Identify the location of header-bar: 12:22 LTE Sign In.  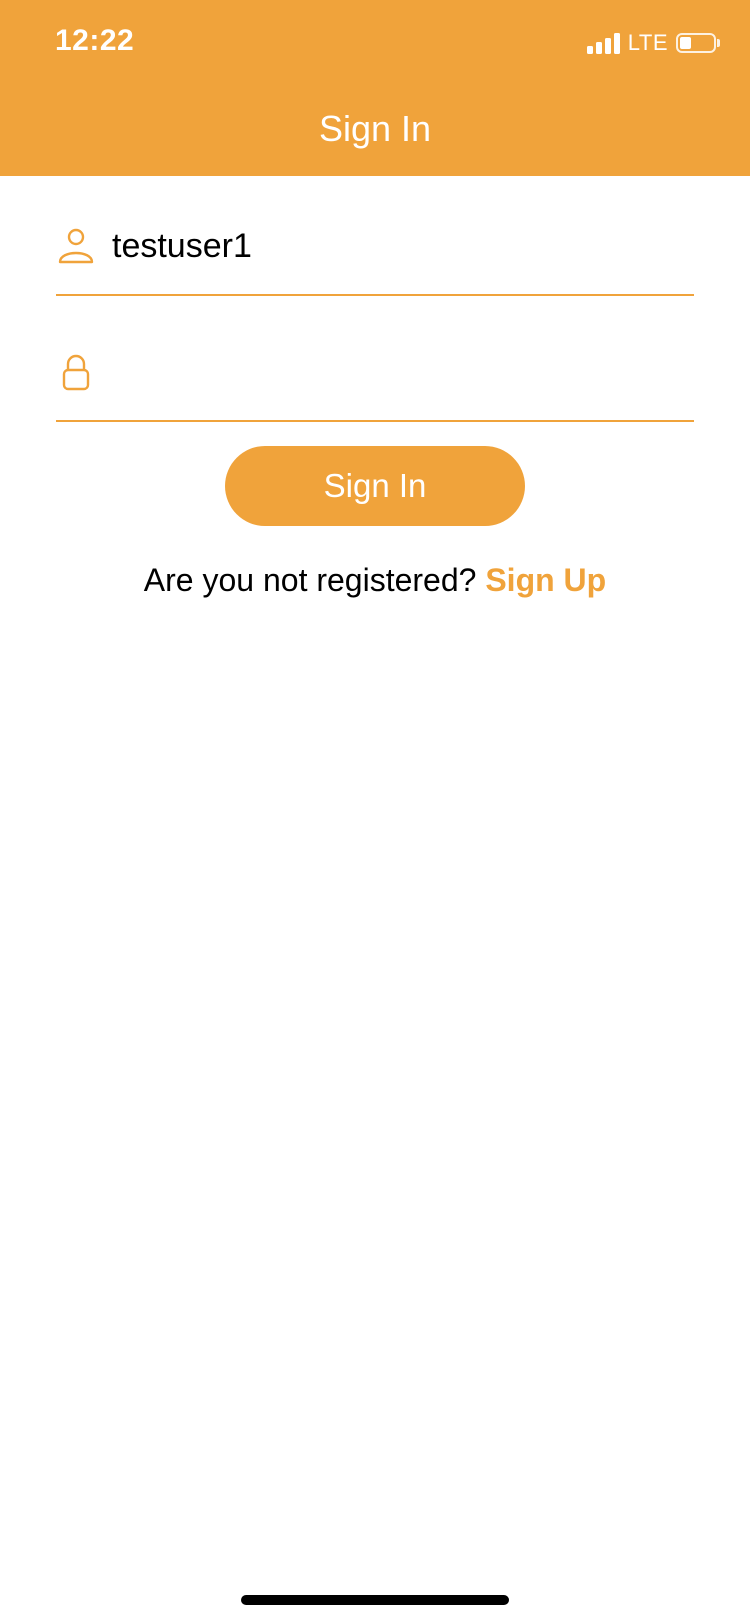
(375, 88).